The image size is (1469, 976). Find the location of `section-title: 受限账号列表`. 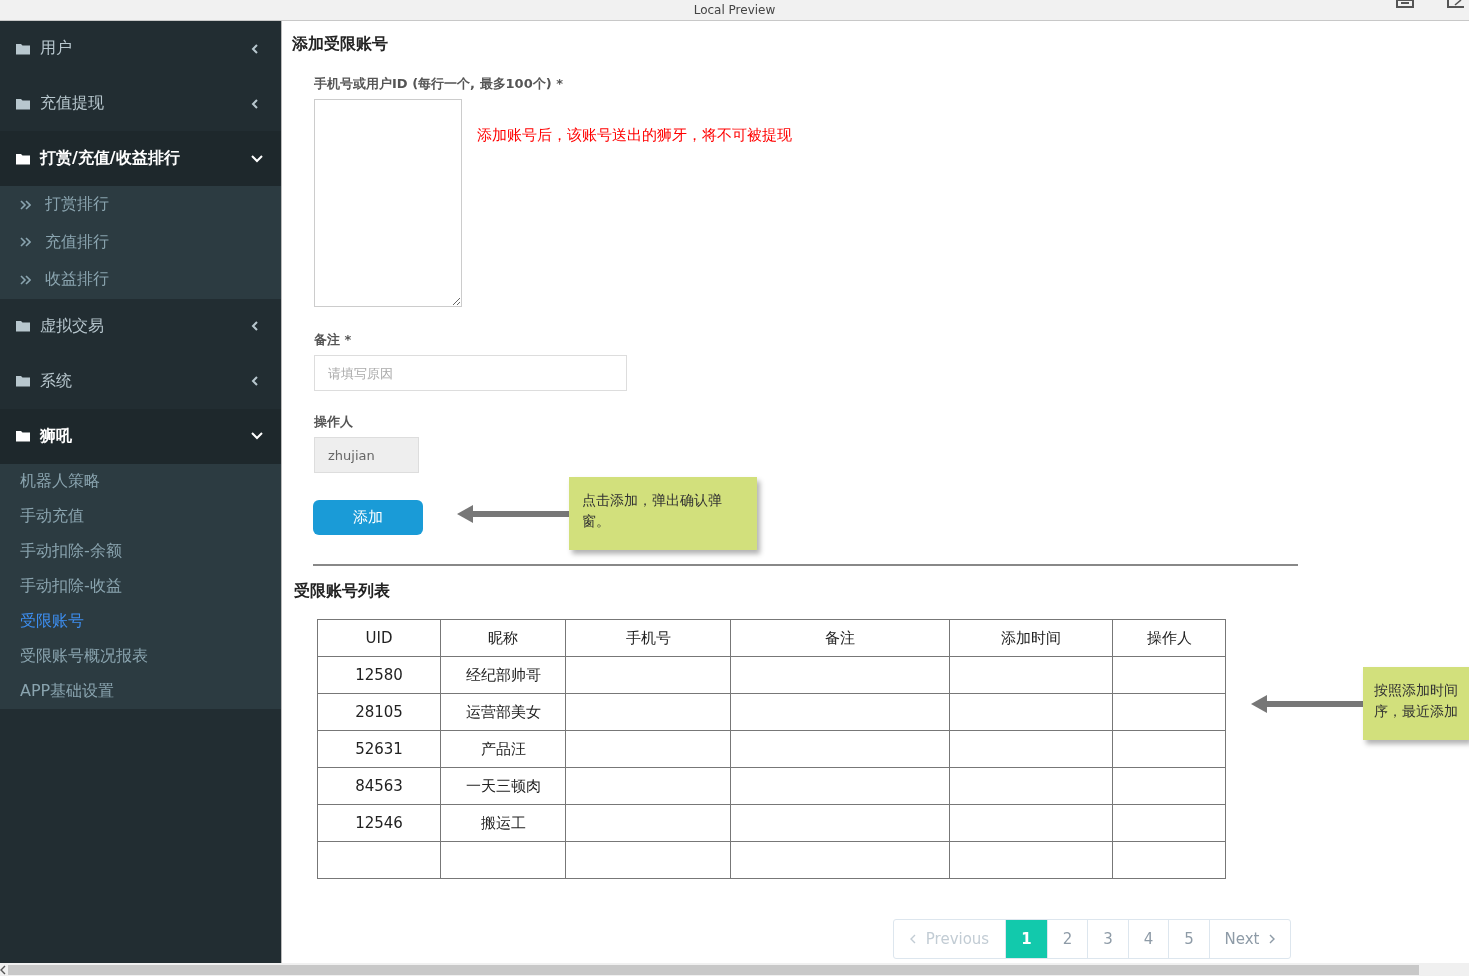

section-title: 受限账号列表 is located at coordinates (342, 591).